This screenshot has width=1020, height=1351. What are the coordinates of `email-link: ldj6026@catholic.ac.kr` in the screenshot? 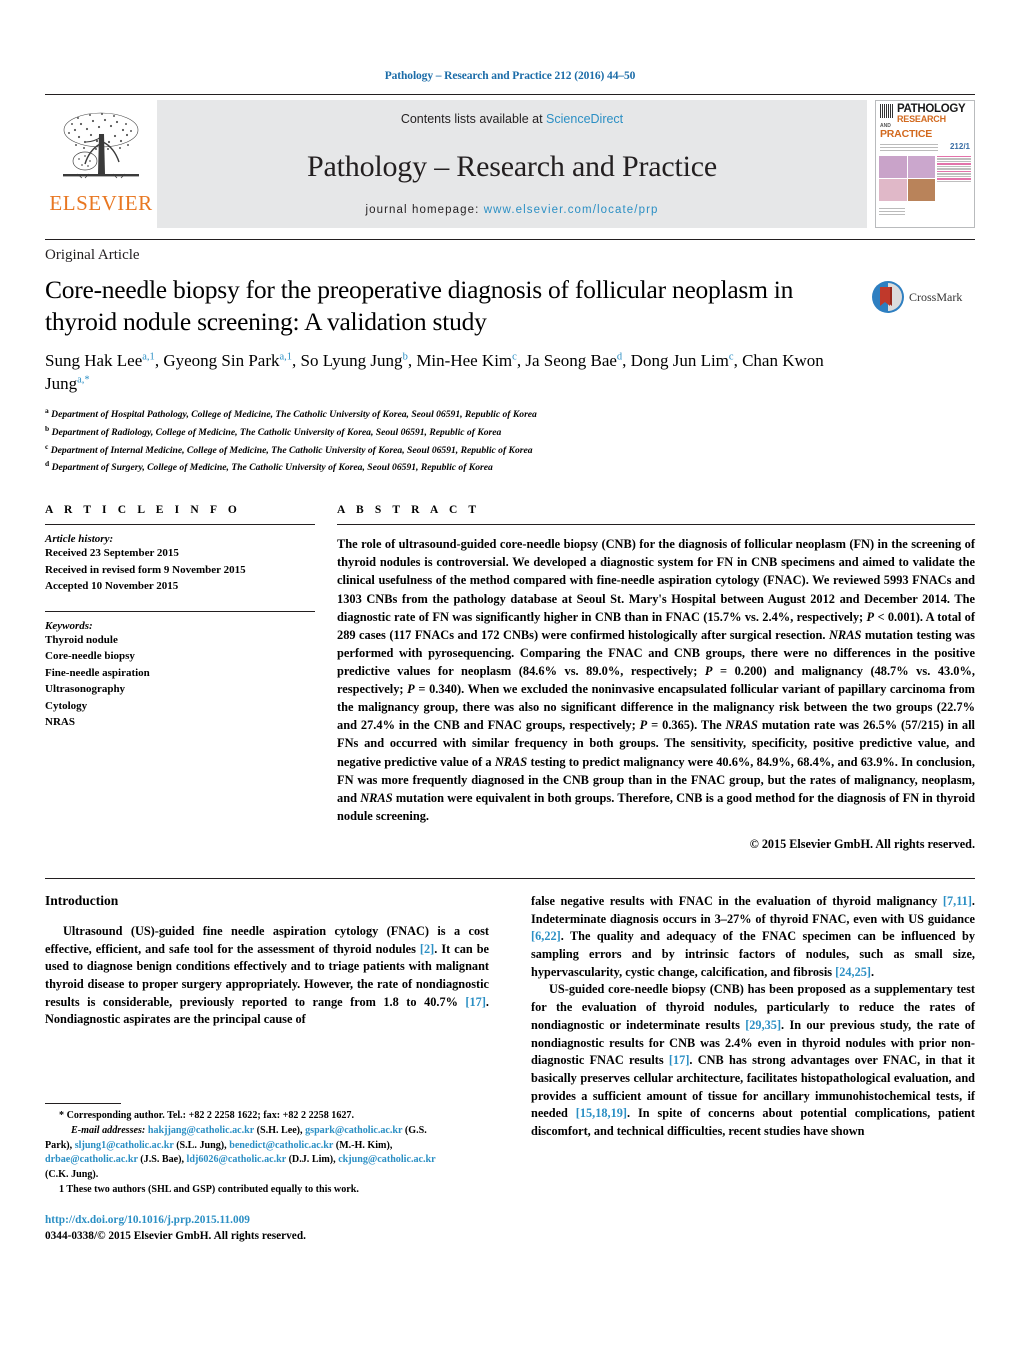 It's located at (236, 1159).